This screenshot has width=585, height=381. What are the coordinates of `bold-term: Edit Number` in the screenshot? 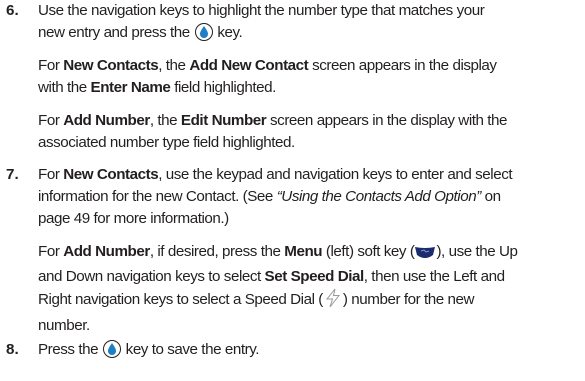 It's located at (223, 120).